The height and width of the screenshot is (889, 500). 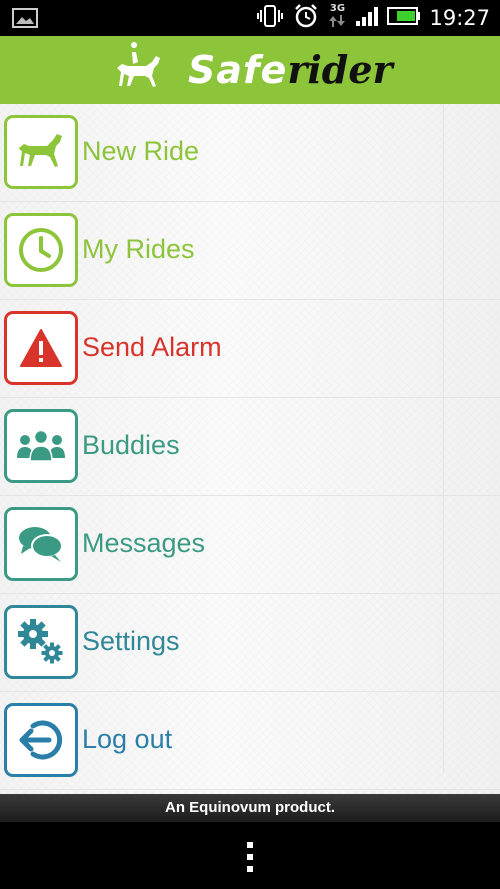 What do you see at coordinates (131, 445) in the screenshot?
I see `menu-label: Buddies` at bounding box center [131, 445].